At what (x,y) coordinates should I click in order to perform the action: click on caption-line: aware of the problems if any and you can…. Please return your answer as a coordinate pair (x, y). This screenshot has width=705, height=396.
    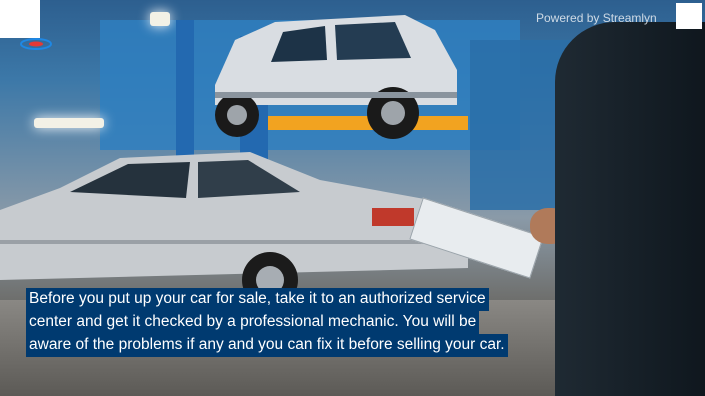
    Looking at the image, I should click on (267, 345).